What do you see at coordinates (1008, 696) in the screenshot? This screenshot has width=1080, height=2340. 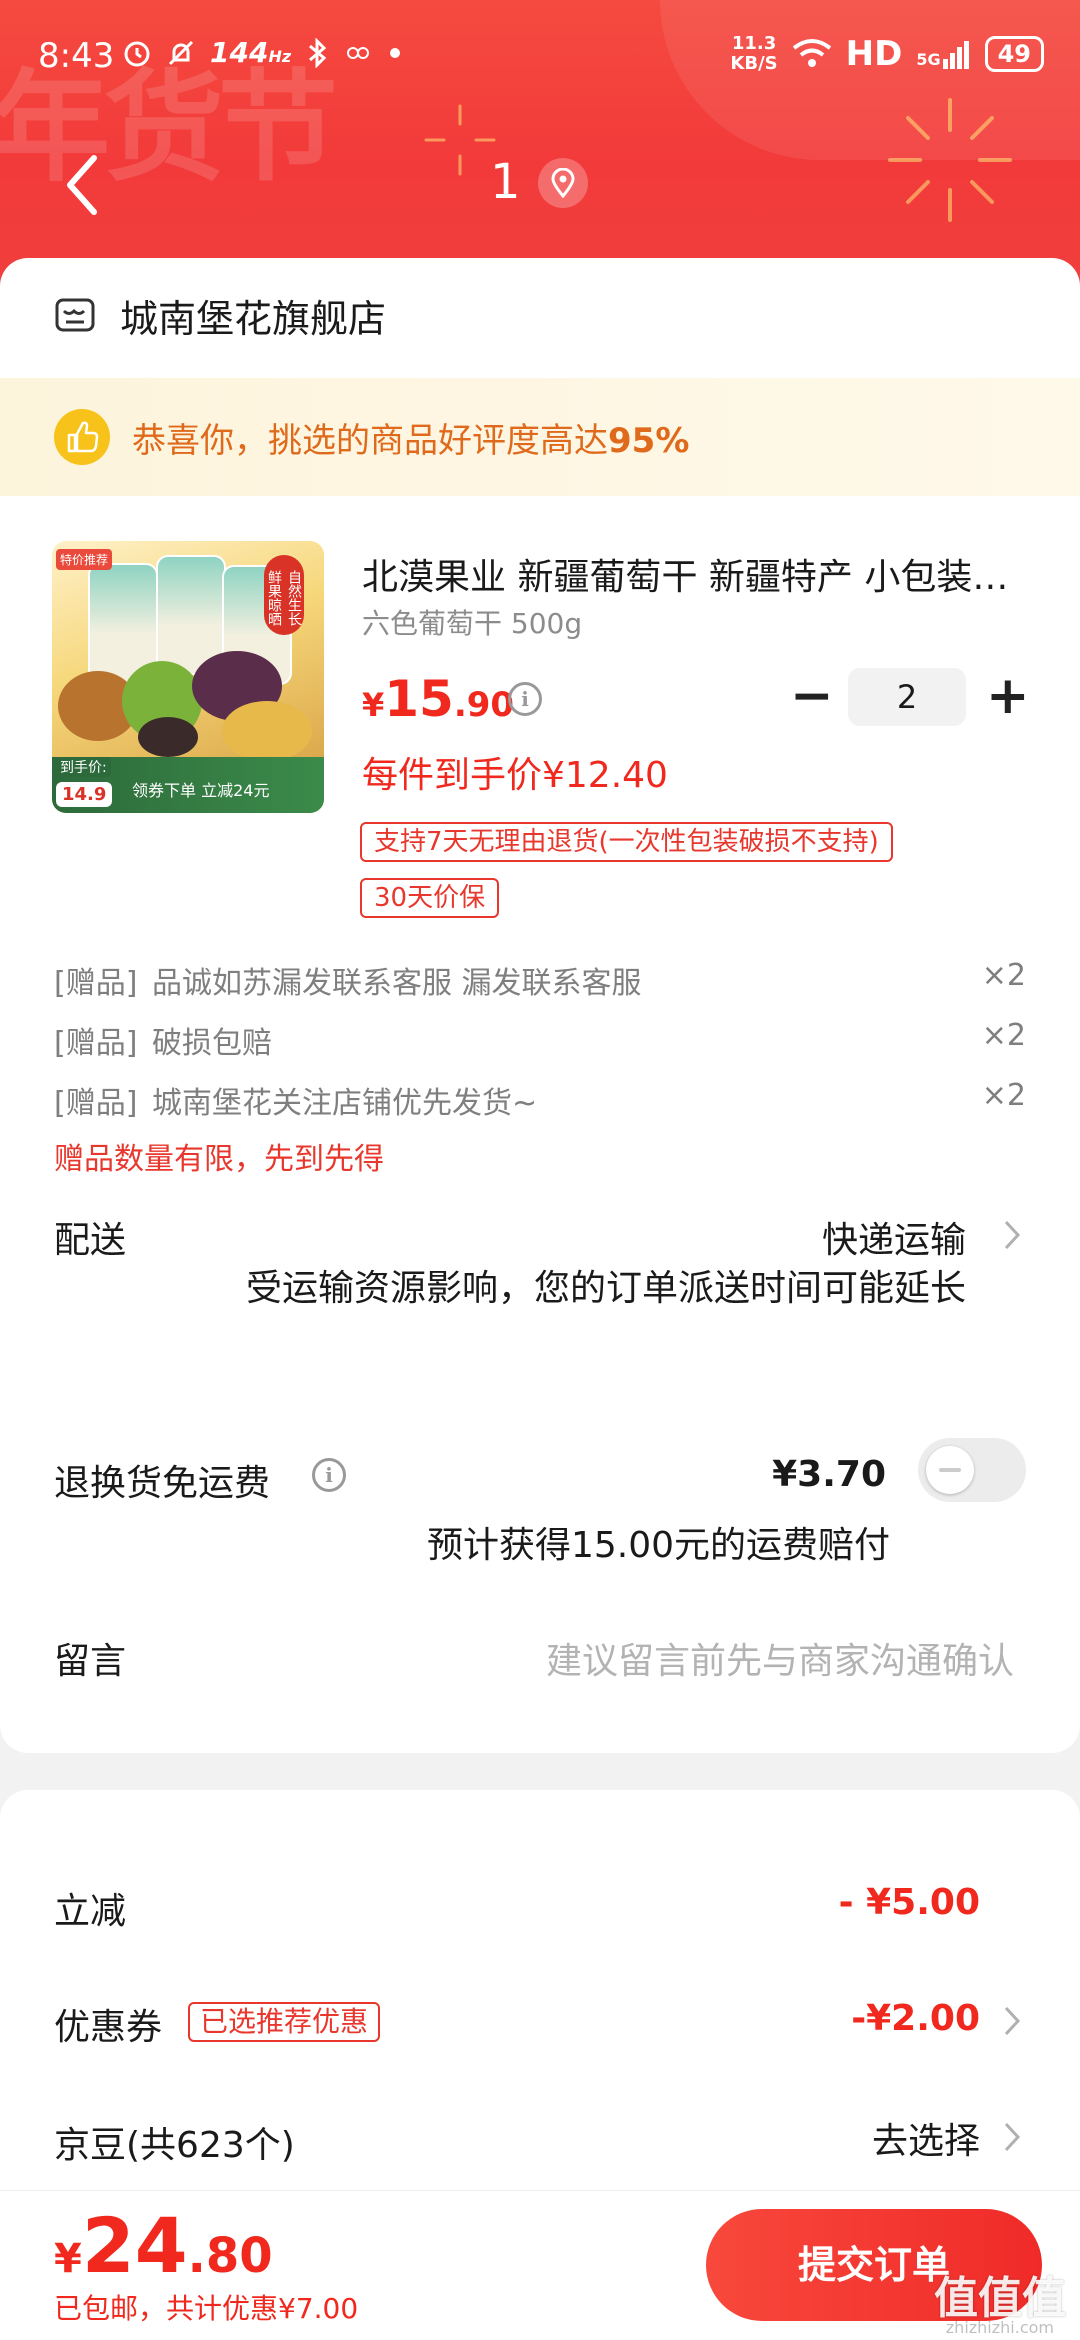 I see `quantity-plus-button: +` at bounding box center [1008, 696].